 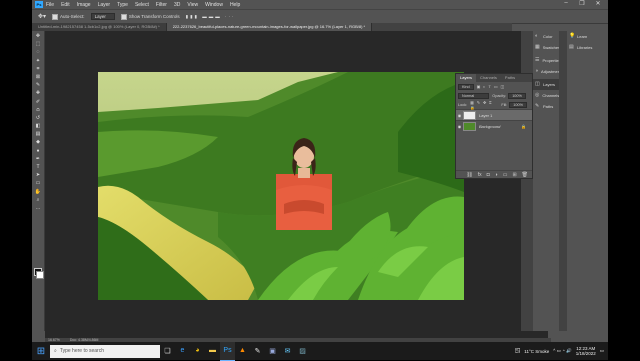 I want to click on close-button: ✕, so click(x=598, y=3).